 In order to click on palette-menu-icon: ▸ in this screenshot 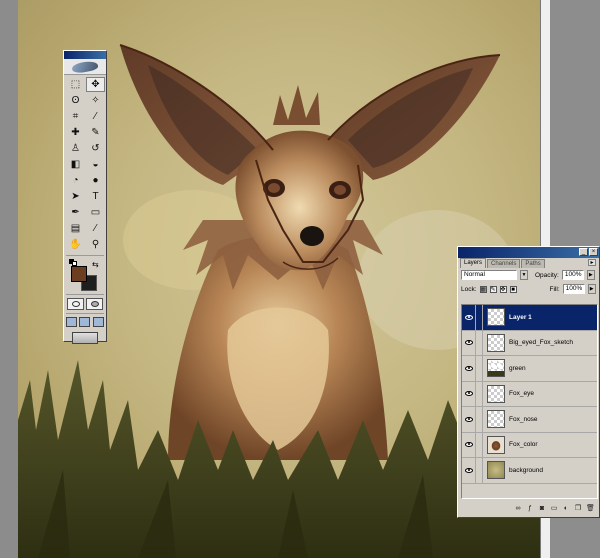, I will do `click(592, 262)`.